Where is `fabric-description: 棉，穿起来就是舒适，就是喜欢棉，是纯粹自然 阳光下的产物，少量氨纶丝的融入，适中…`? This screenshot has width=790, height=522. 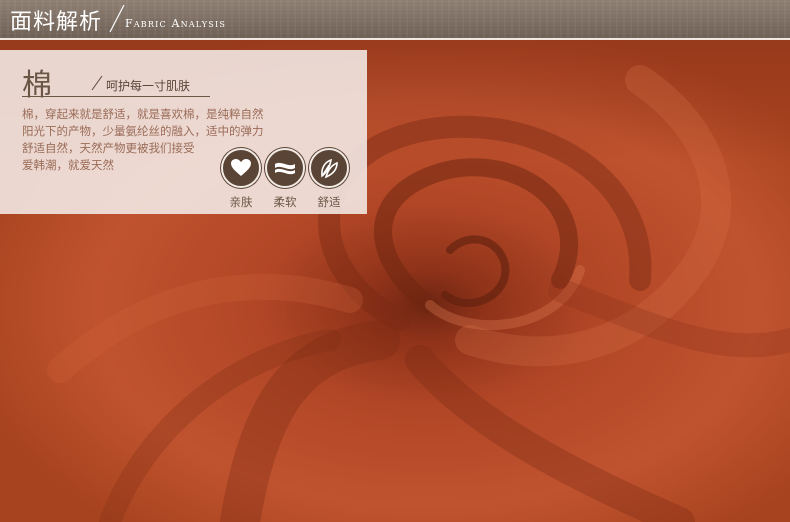
fabric-description: 棉，穿起来就是舒适，就是喜欢棉，是纯粹自然 阳光下的产物，少量氨纶丝的融入，适中… is located at coordinates (163, 140).